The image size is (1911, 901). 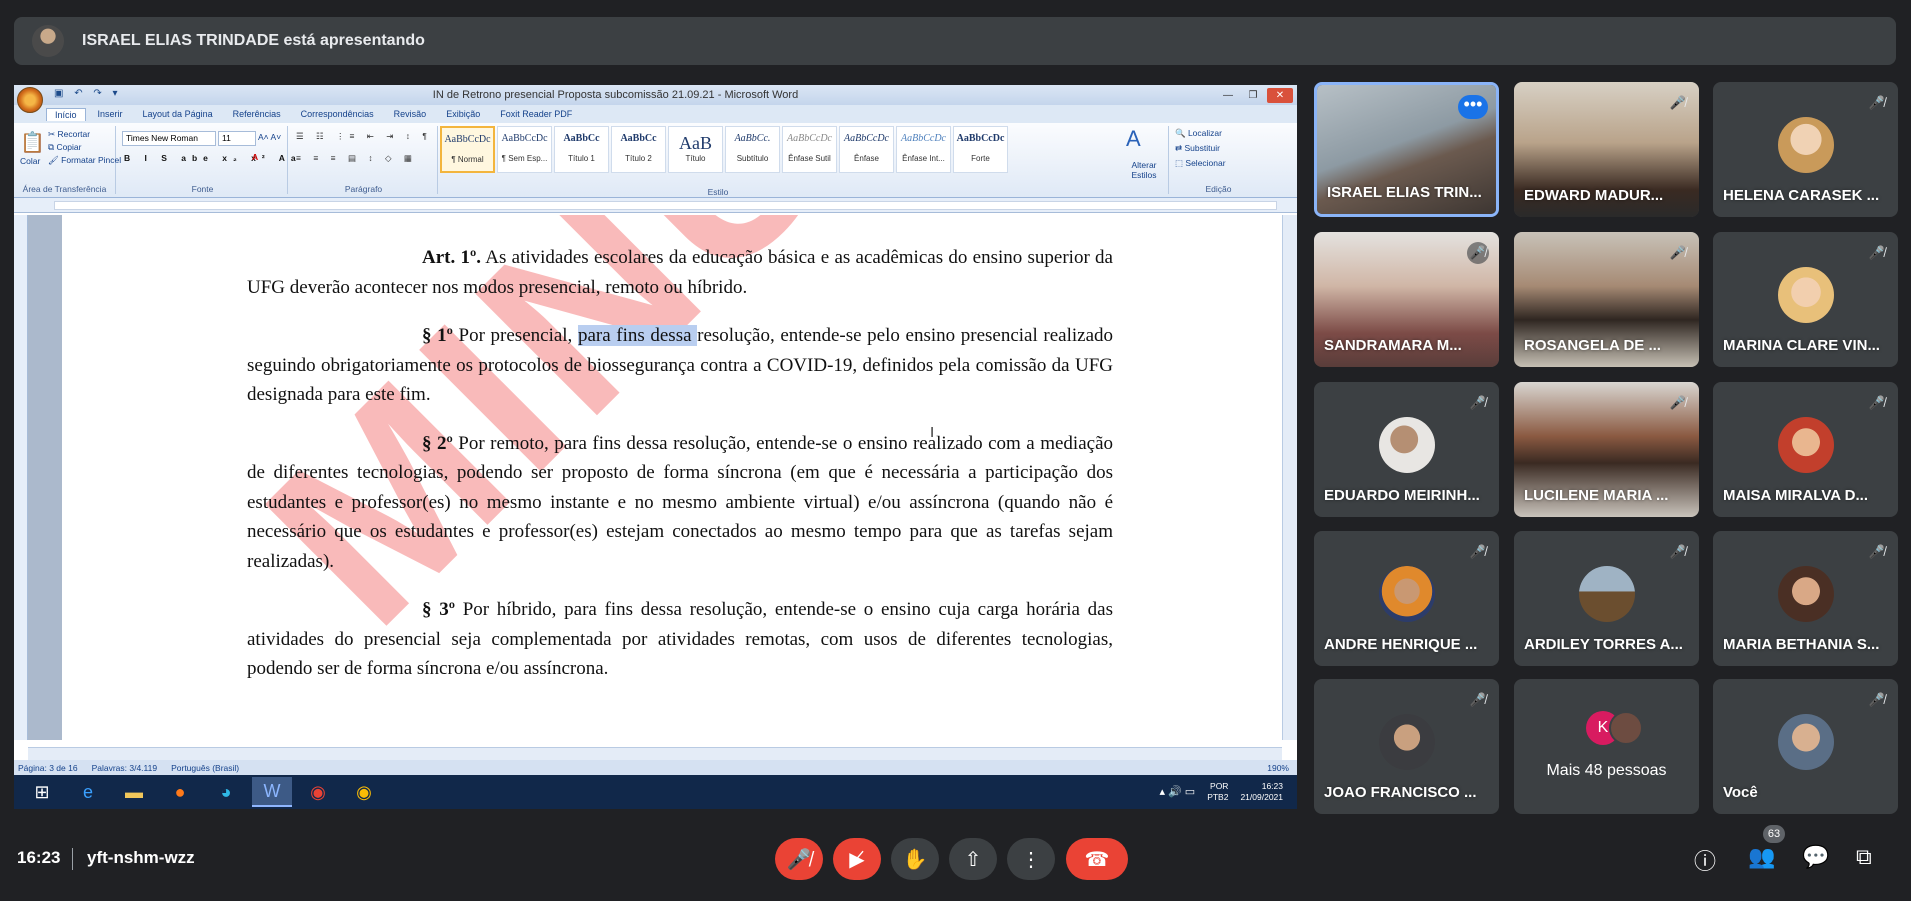 I want to click on change-styles-button: Alterar Estilos, so click(x=1144, y=170).